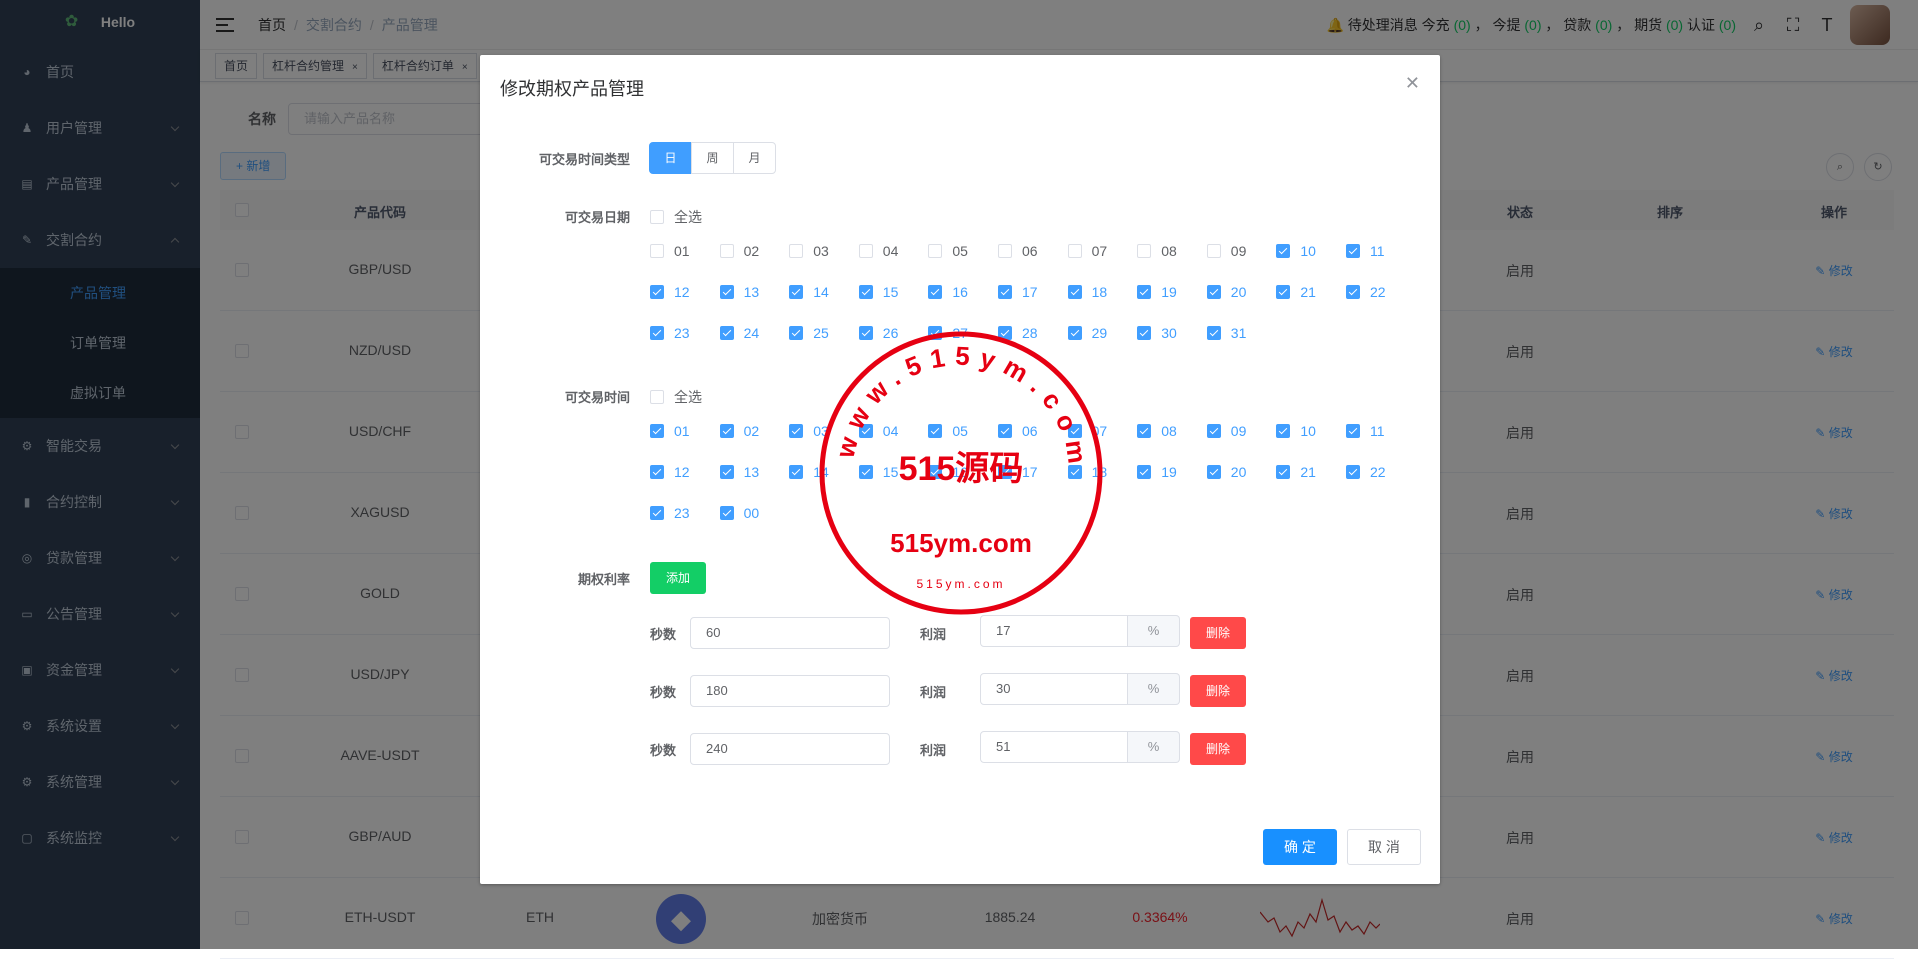 Image resolution: width=1918 pixels, height=959 pixels. What do you see at coordinates (1296, 292) in the screenshot?
I see `date-checkbox-21: 21` at bounding box center [1296, 292].